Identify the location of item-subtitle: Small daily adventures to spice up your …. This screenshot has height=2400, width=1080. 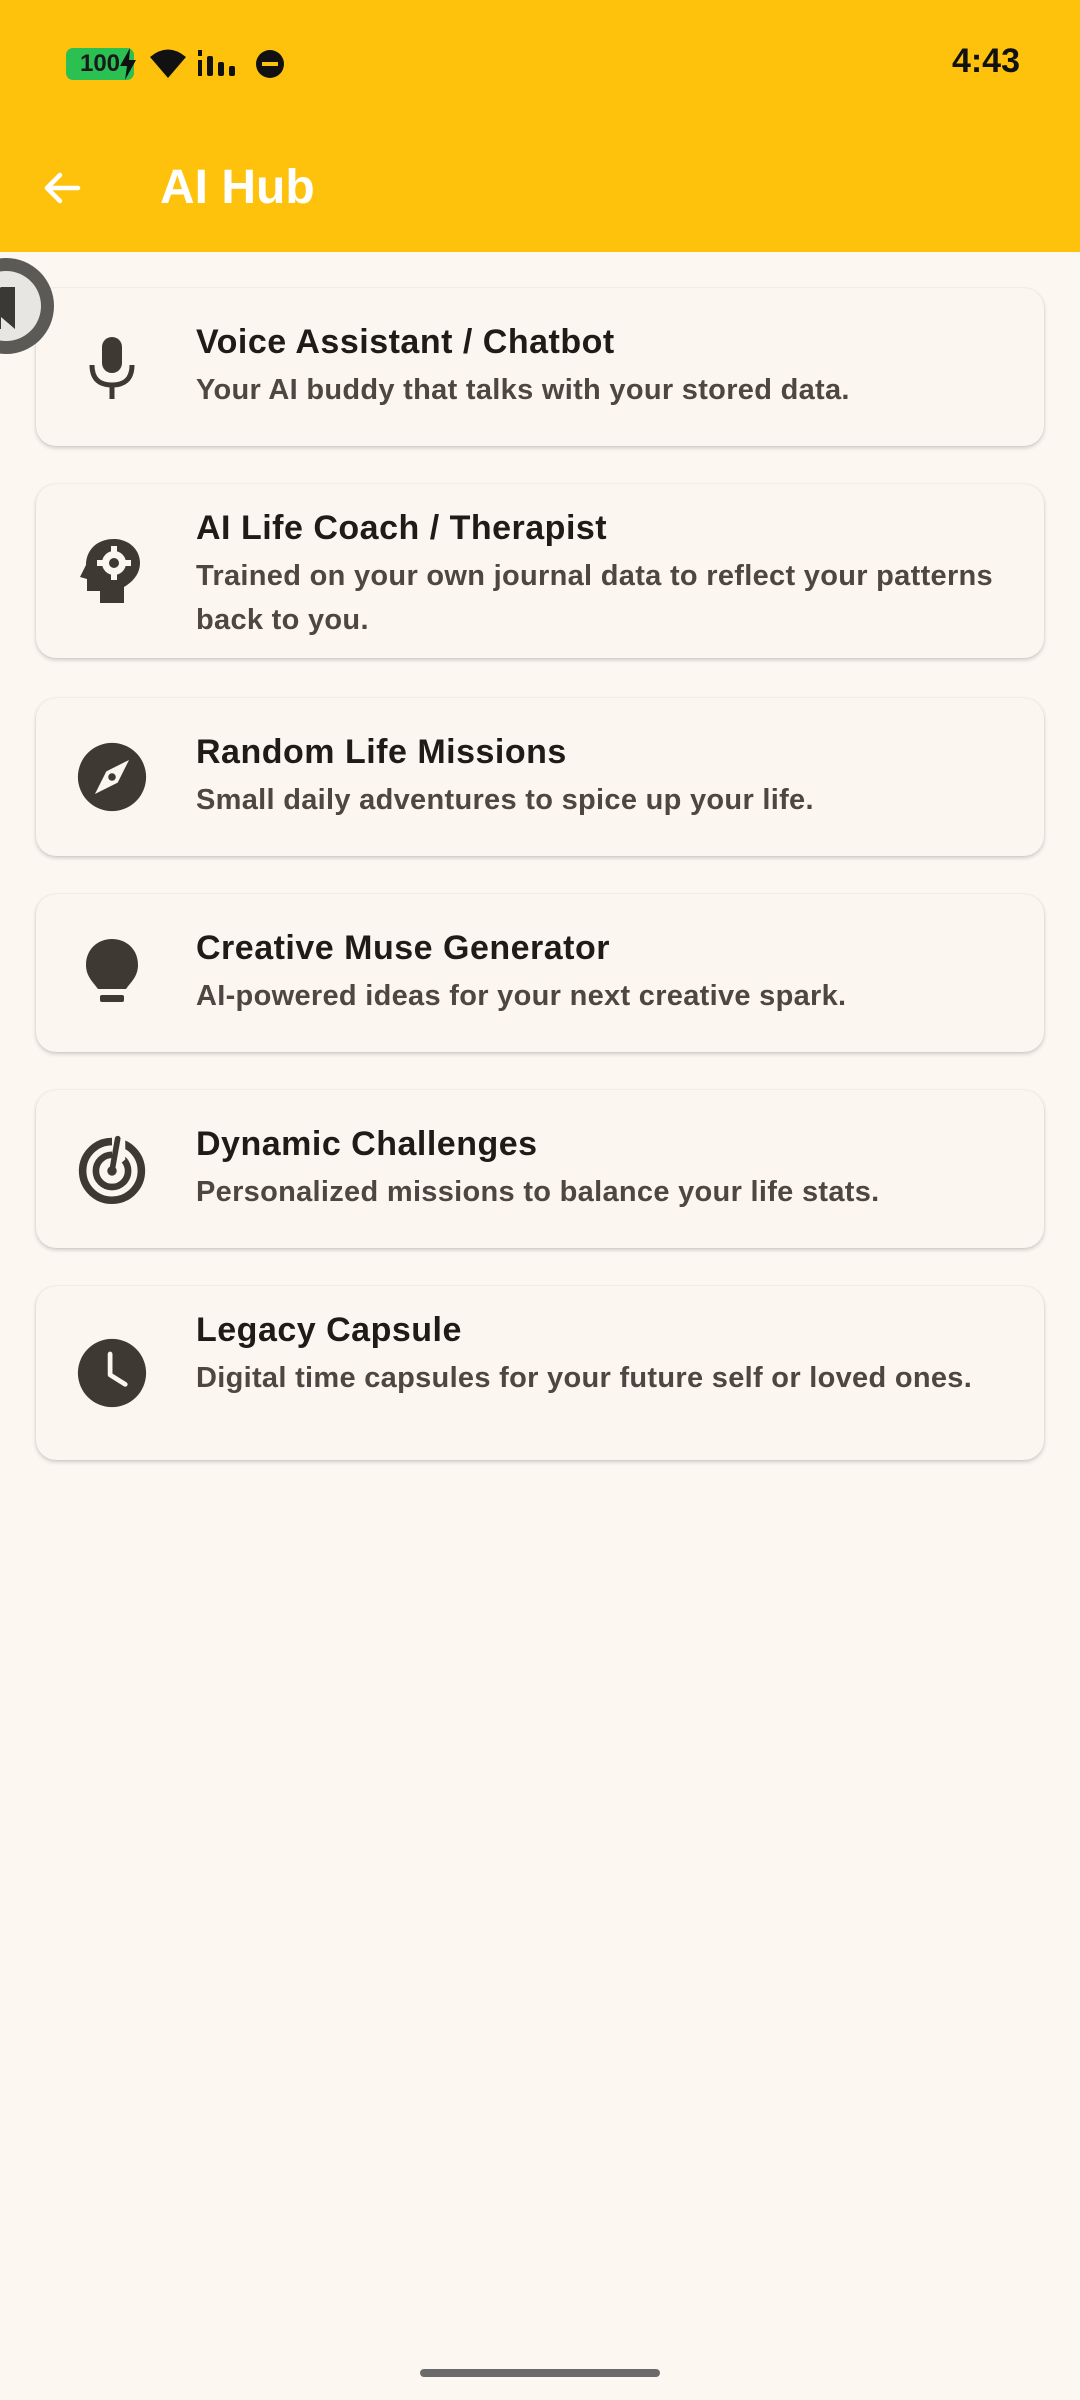
(505, 800).